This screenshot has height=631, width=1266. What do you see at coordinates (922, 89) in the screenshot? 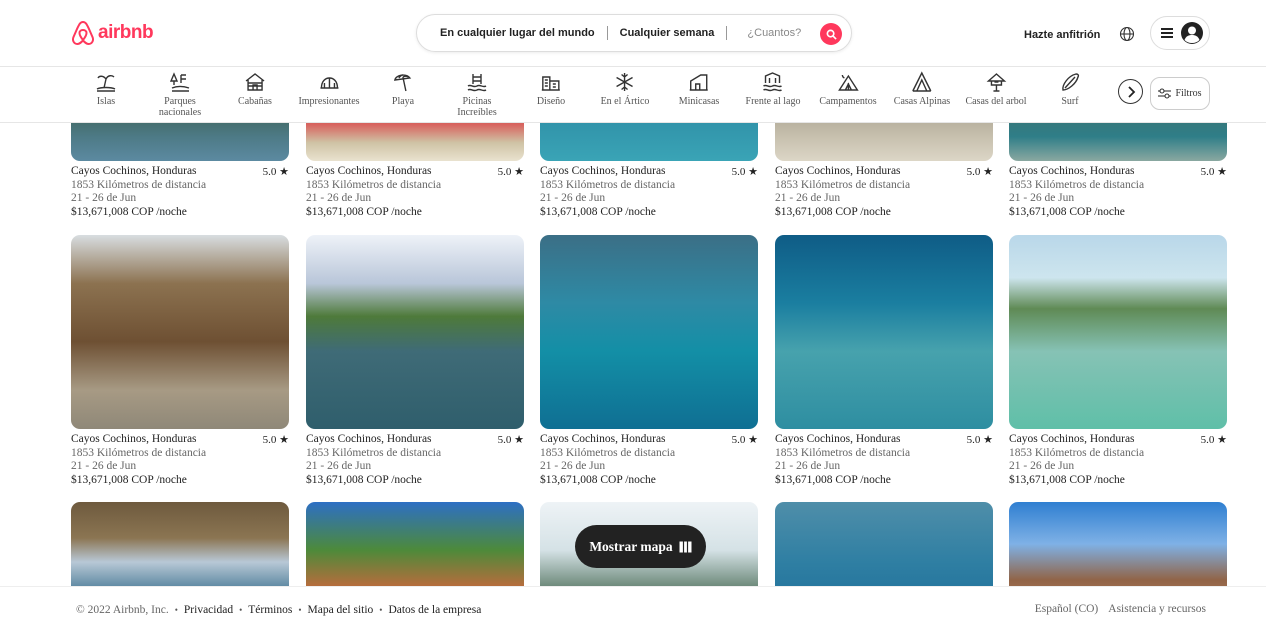
I see `category-casas-alpinas: Casas Alpinas` at bounding box center [922, 89].